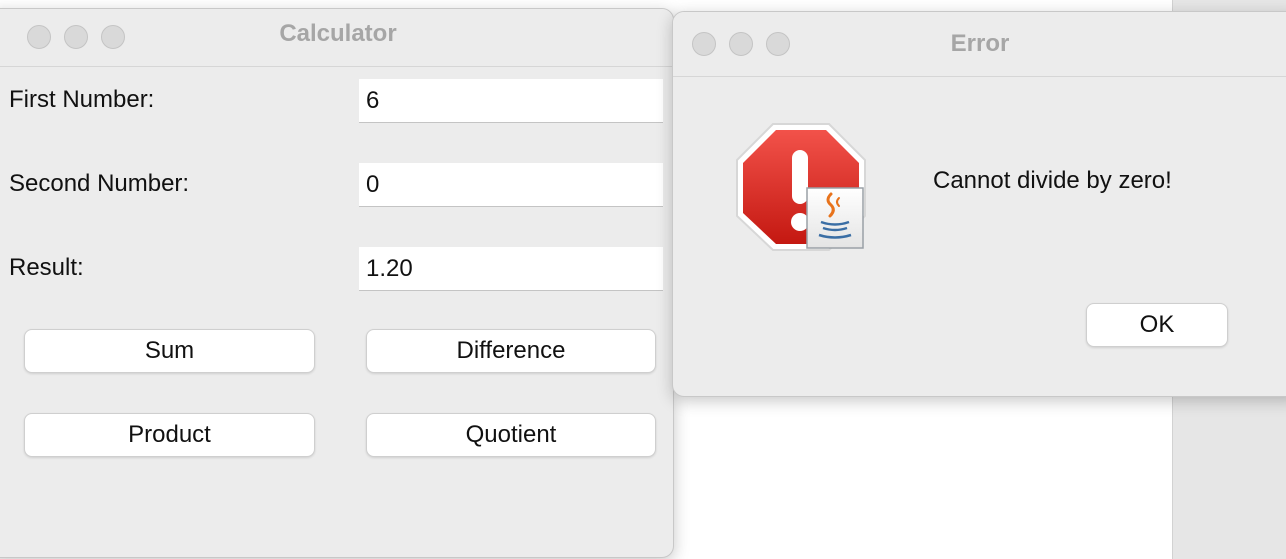 The width and height of the screenshot is (1286, 559). What do you see at coordinates (82, 99) in the screenshot?
I see `first-number-label: First Number:` at bounding box center [82, 99].